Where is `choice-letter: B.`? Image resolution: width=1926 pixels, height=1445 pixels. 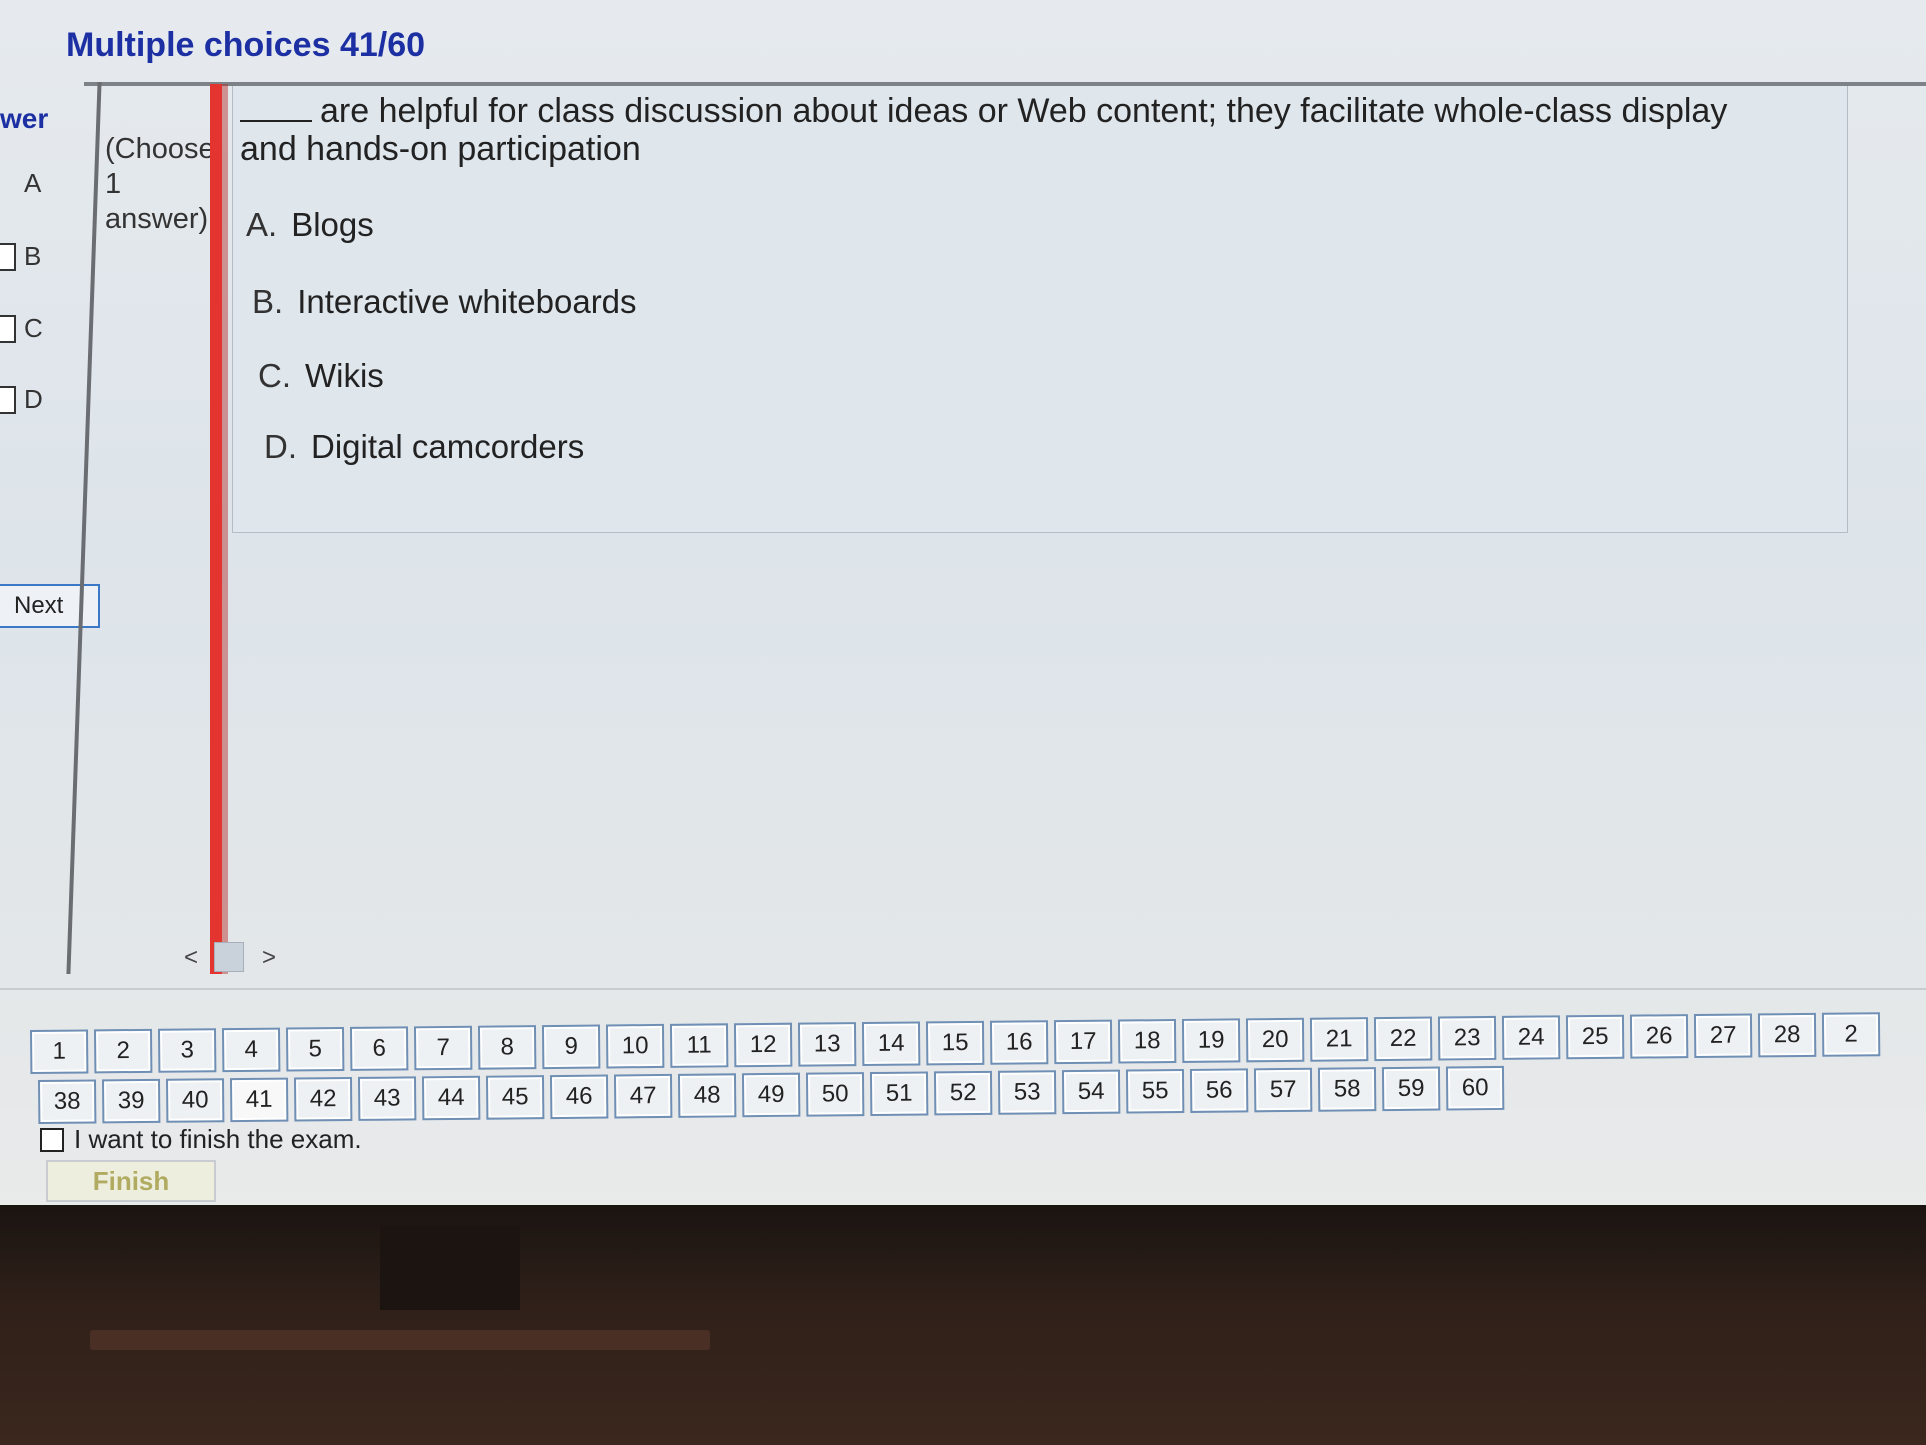 choice-letter: B. is located at coordinates (268, 301).